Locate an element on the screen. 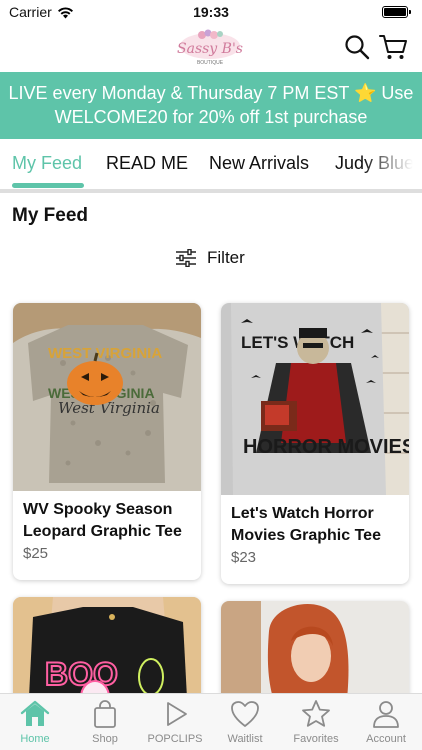 The width and height of the screenshot is (422, 750). tabbar-account: Account is located at coordinates (386, 721).